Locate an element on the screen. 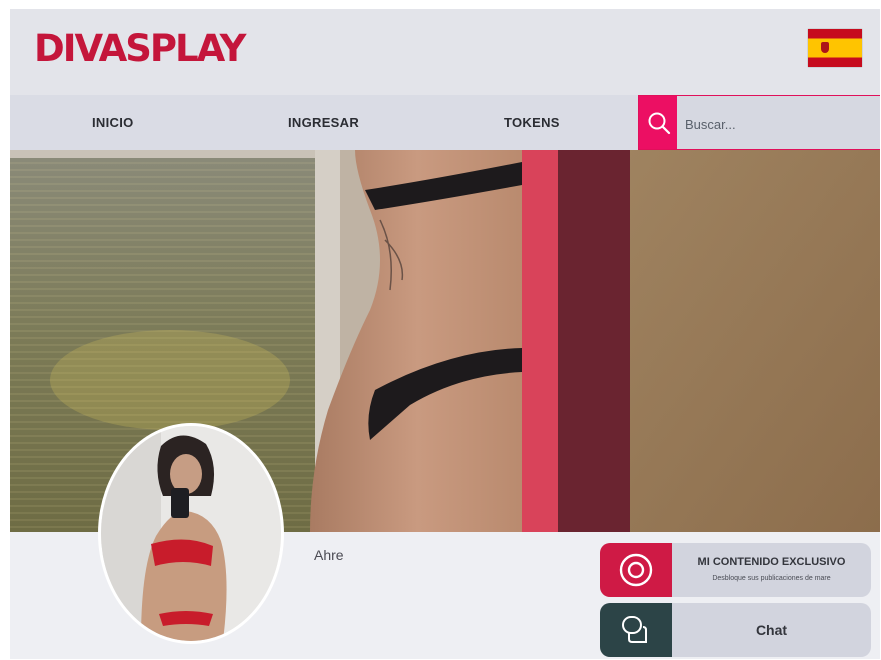  search-icon is located at coordinates (659, 123).